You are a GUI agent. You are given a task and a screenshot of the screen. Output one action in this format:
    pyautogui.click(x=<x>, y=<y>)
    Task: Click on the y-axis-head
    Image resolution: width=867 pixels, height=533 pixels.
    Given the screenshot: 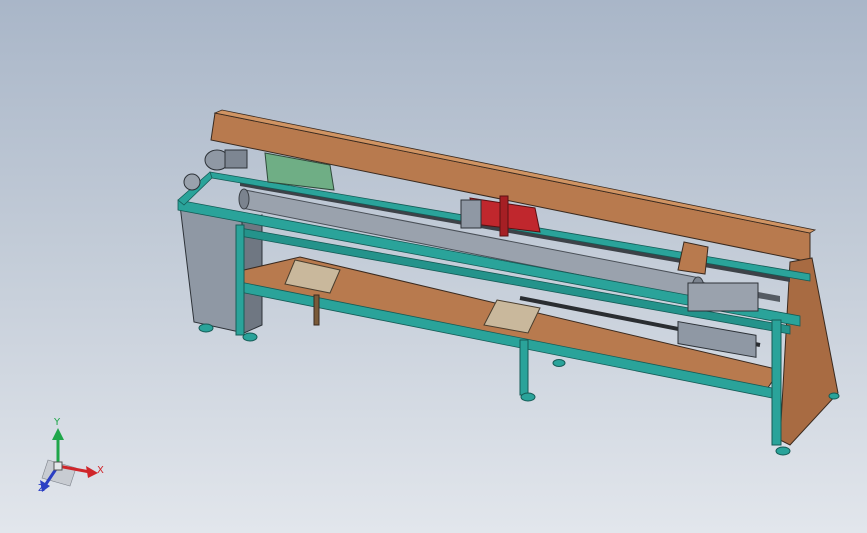 What is the action you would take?
    pyautogui.click(x=58, y=434)
    